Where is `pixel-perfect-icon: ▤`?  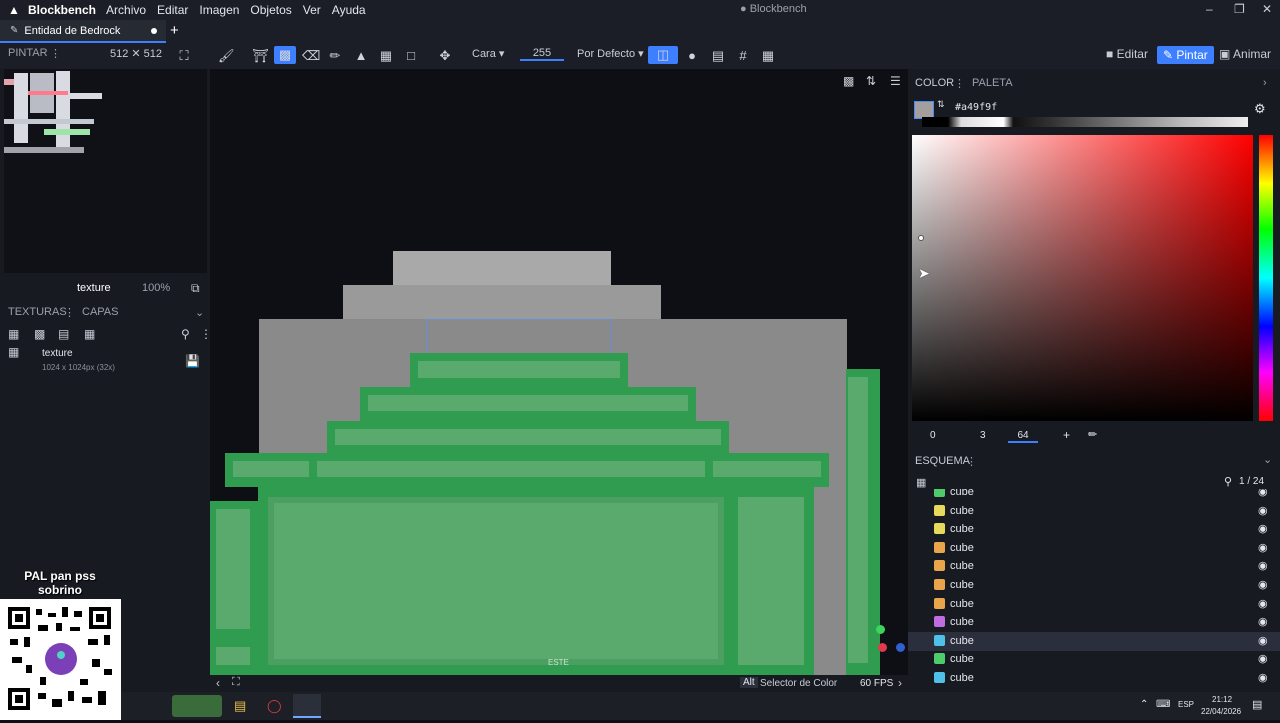 pixel-perfect-icon: ▤ is located at coordinates (718, 56).